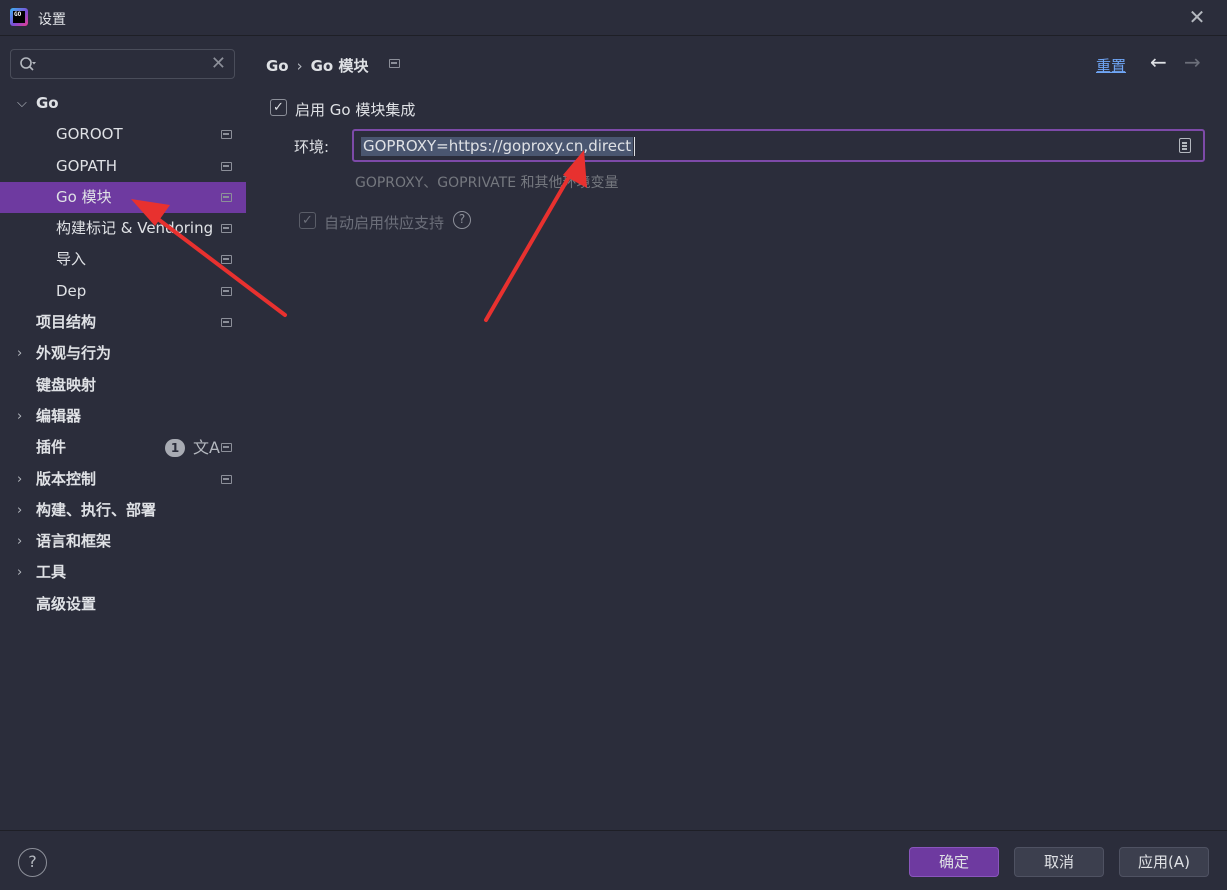  I want to click on sidebar-item-build-tags: 构建标记 & Vendoring, so click(123, 228).